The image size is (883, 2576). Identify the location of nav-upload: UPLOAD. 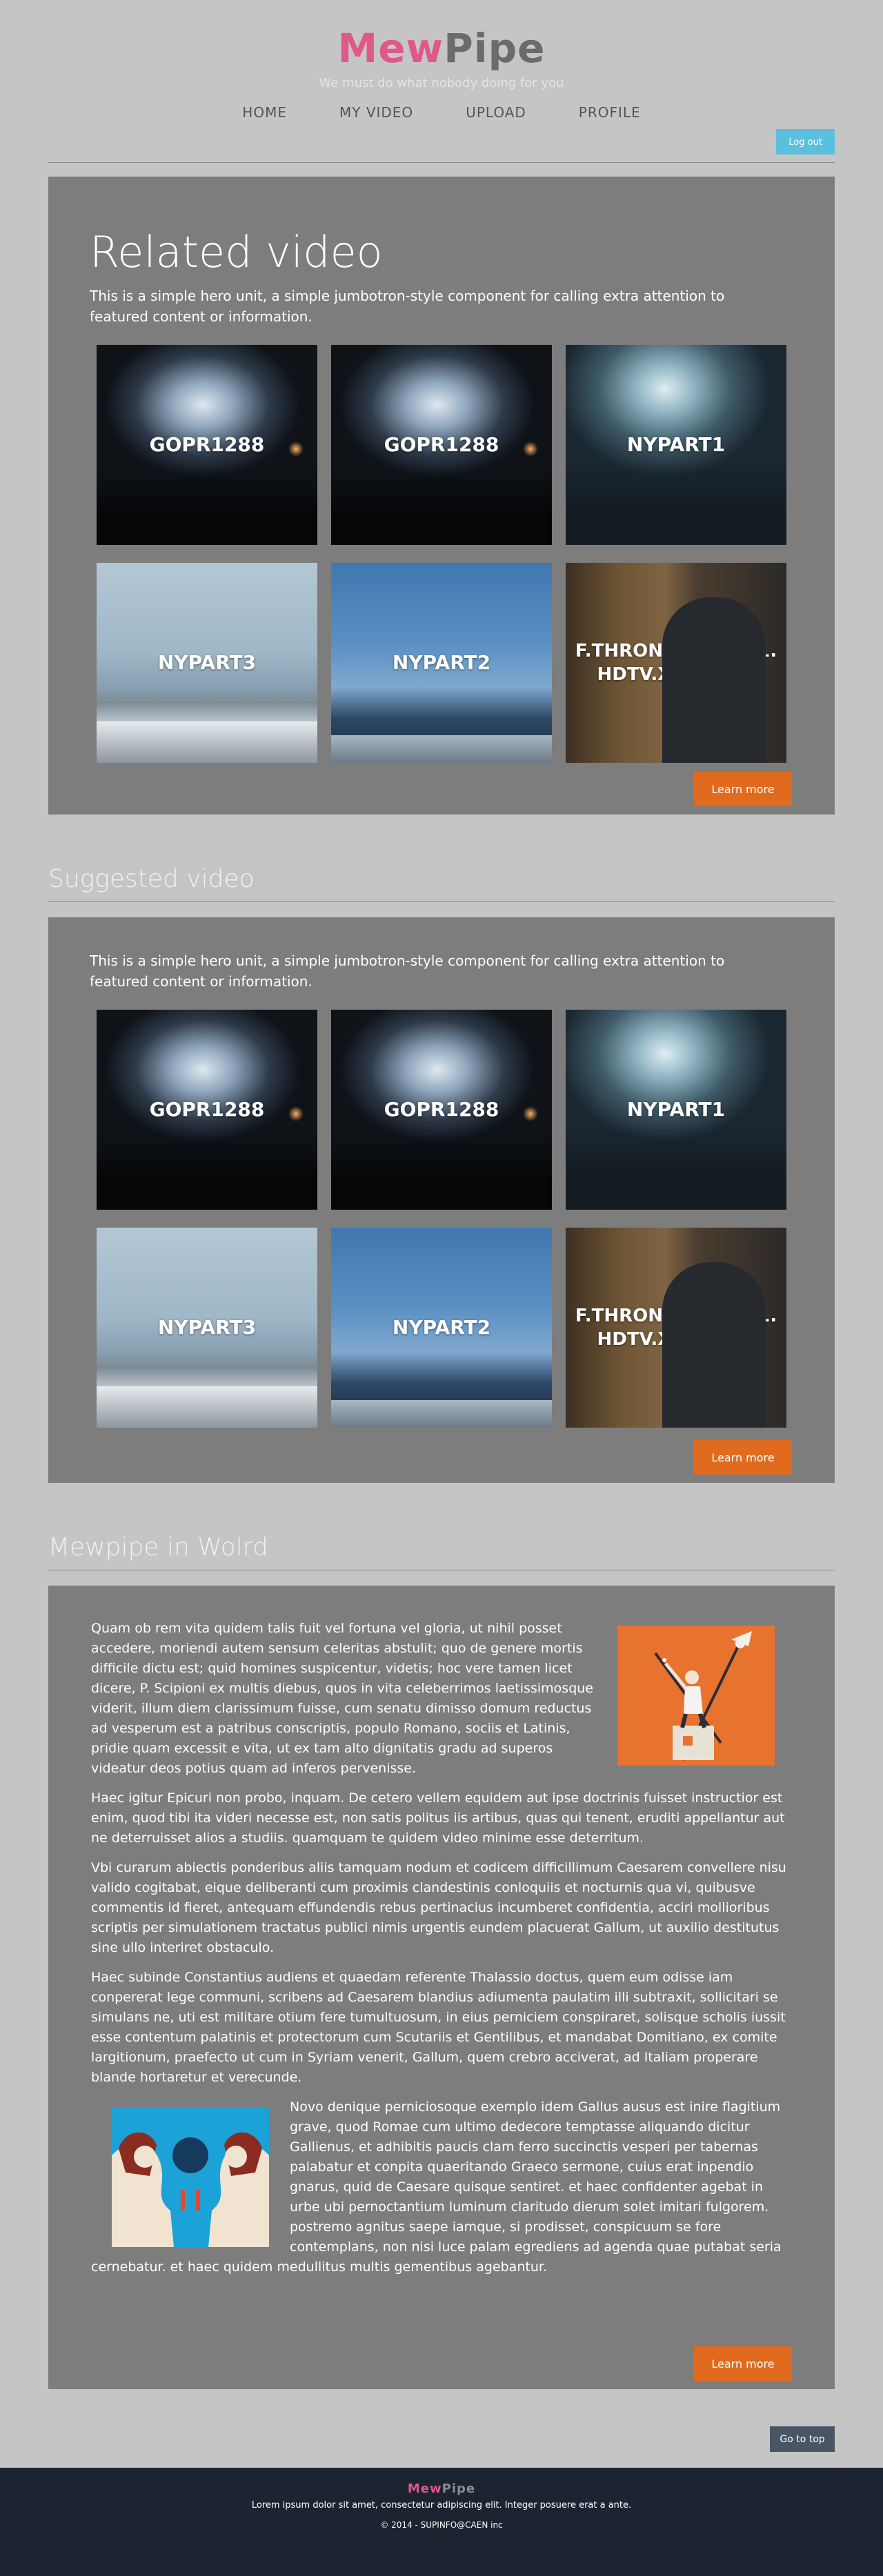
(496, 112).